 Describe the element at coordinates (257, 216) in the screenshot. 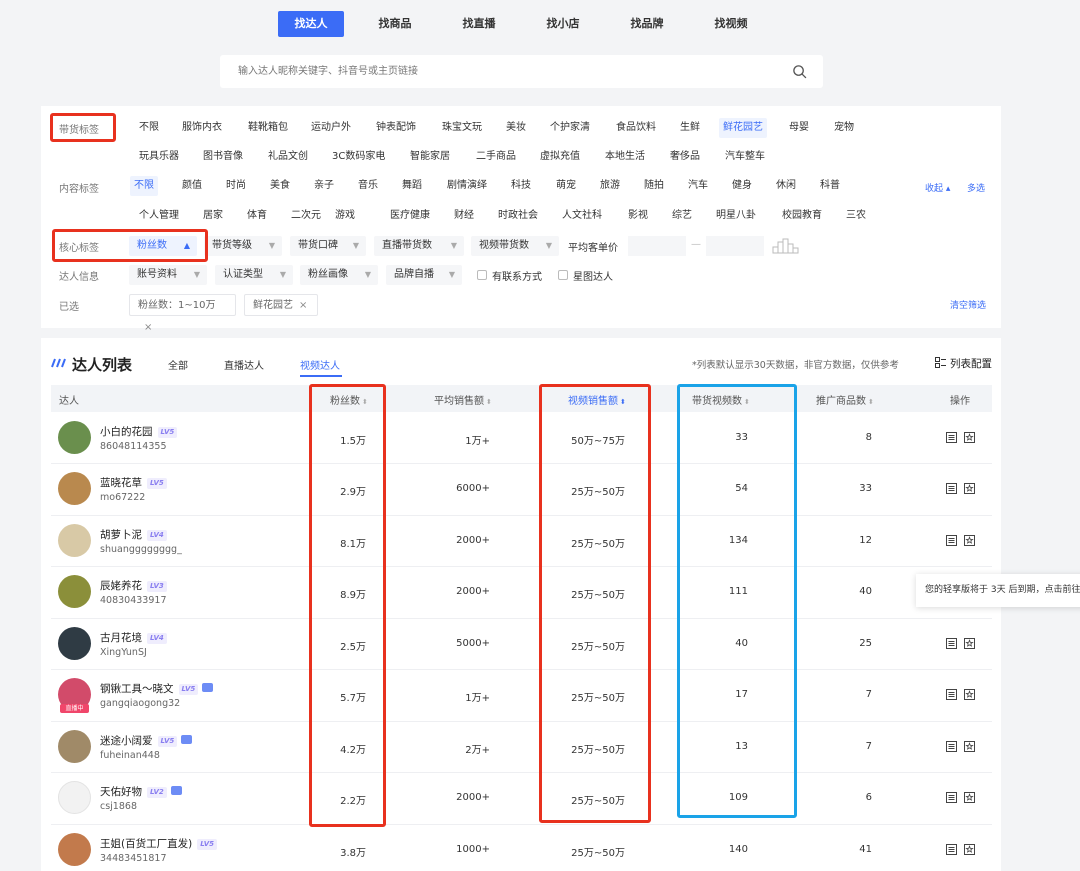

I see `filter-option: 体育` at that location.